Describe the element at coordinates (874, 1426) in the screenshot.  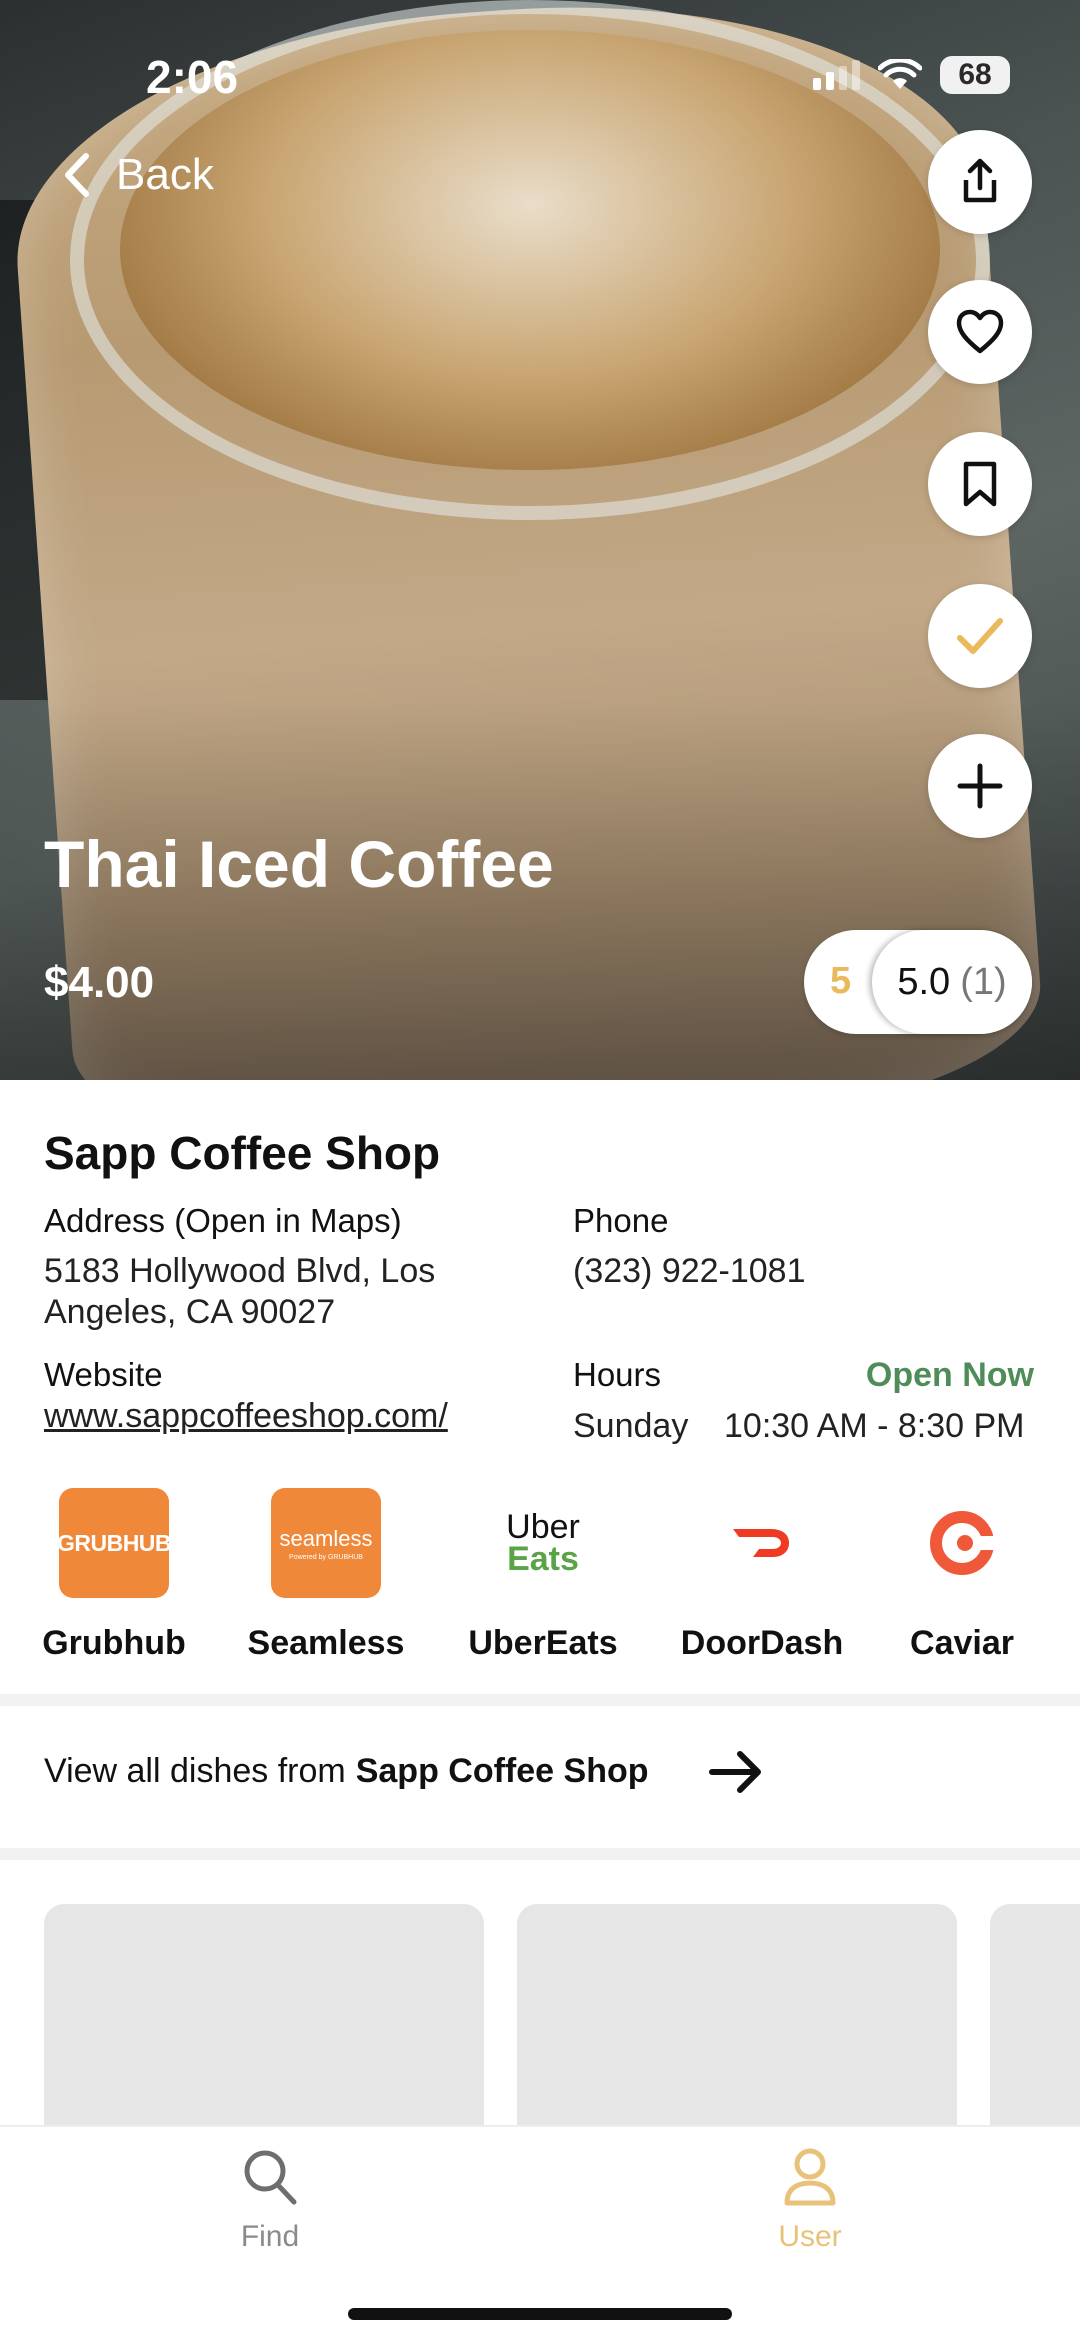
I see `hours-time: 10:30 AM - 8:30 PM` at that location.